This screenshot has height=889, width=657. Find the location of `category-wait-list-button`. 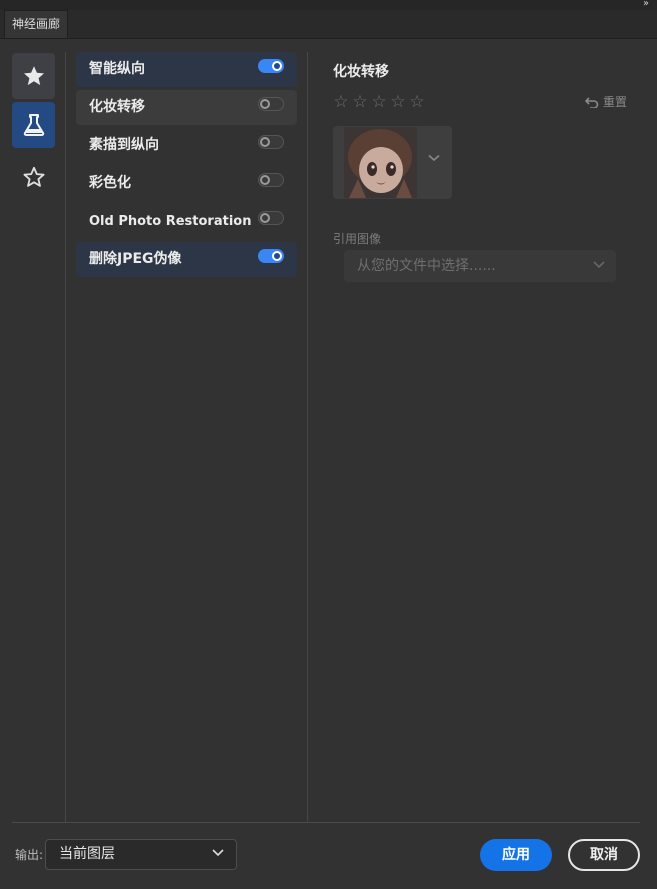

category-wait-list-button is located at coordinates (33, 177).